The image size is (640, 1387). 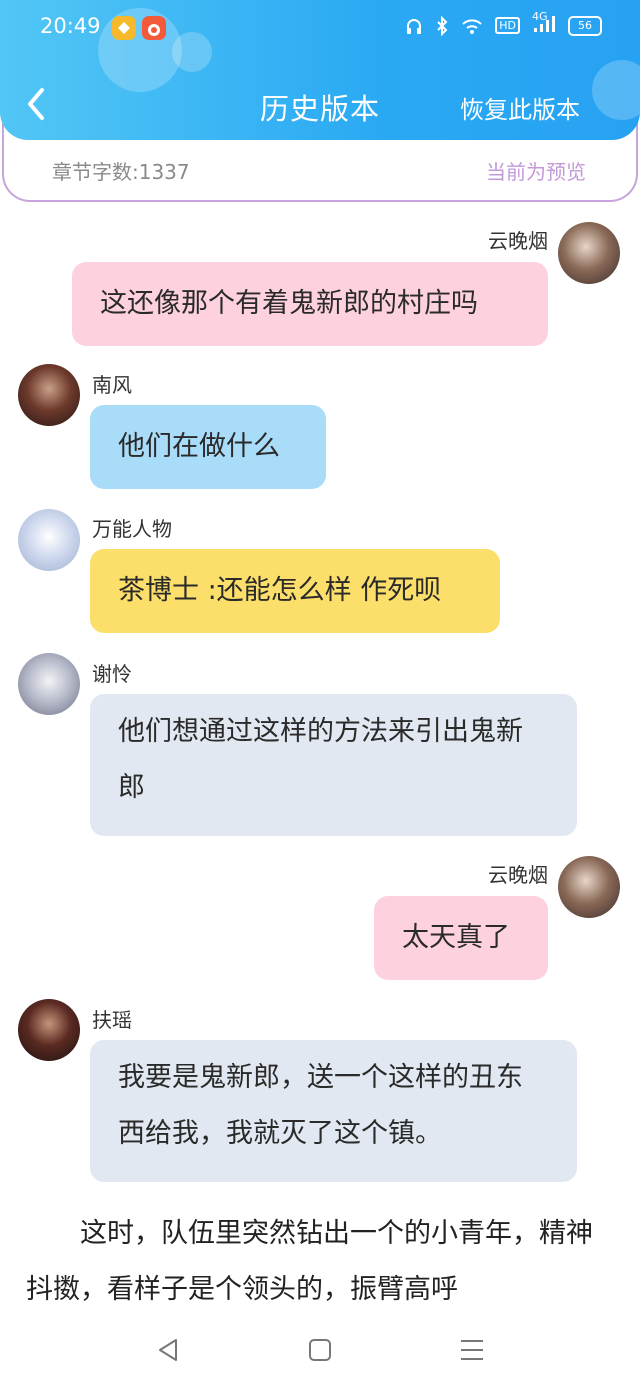 What do you see at coordinates (333, 1111) in the screenshot?
I see `message-bubble: 我要是鬼新郎，送一个这样的丑东西给我，我就灭了这个镇。` at bounding box center [333, 1111].